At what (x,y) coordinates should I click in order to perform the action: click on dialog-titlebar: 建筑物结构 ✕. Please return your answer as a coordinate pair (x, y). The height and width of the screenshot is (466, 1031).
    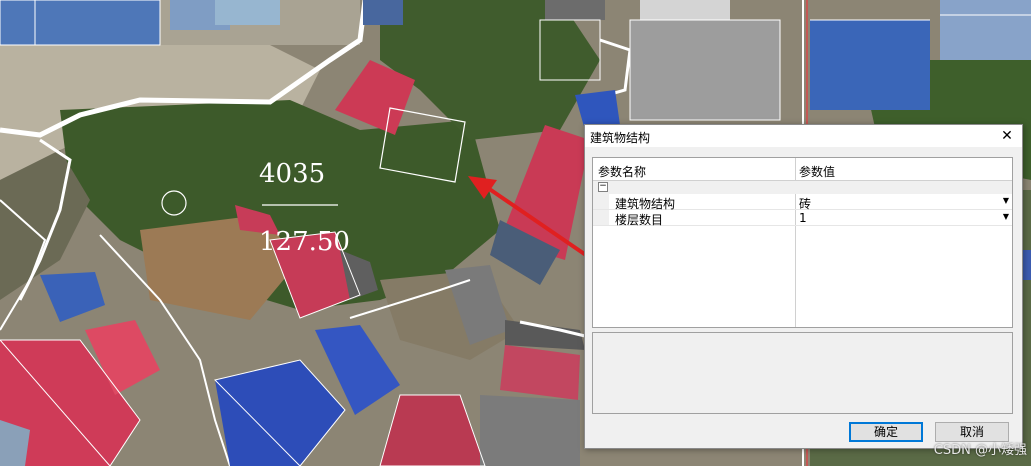
    Looking at the image, I should click on (803, 136).